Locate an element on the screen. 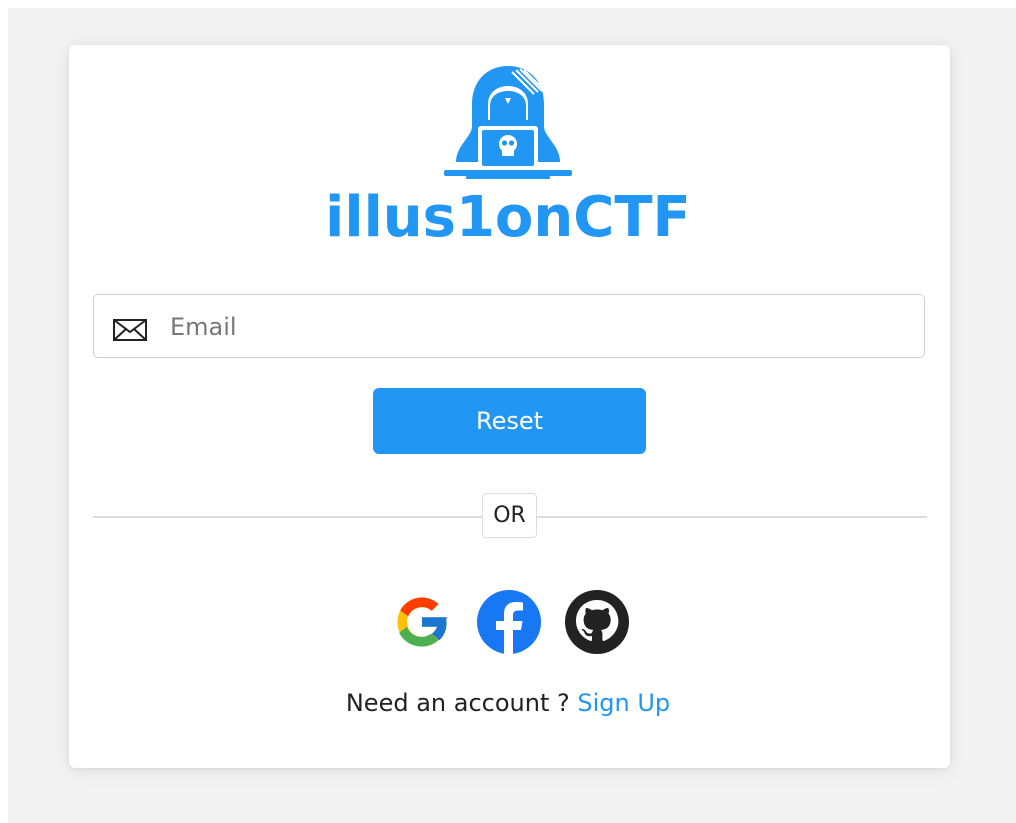 The width and height of the screenshot is (1016, 823). email-field is located at coordinates (540, 327).